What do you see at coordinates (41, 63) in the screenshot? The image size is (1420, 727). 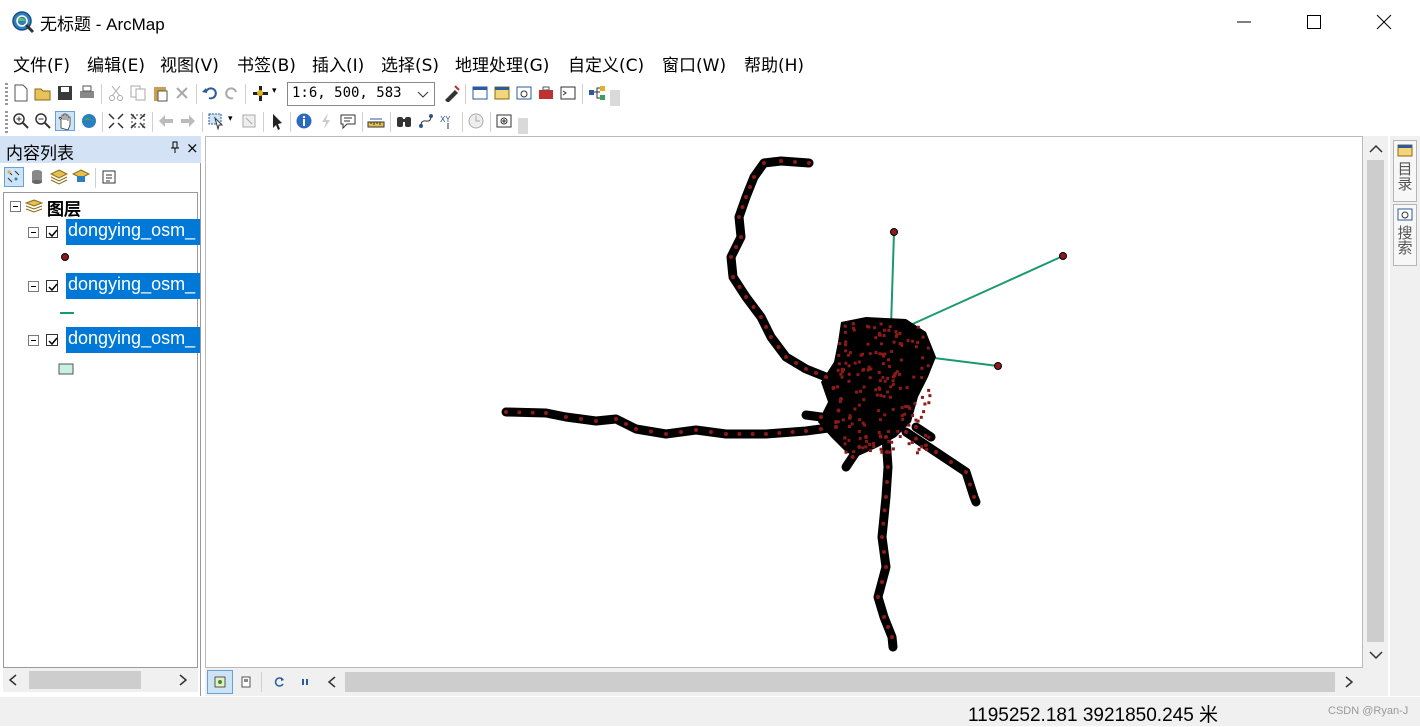 I see `menu-file: 文件(F)` at bounding box center [41, 63].